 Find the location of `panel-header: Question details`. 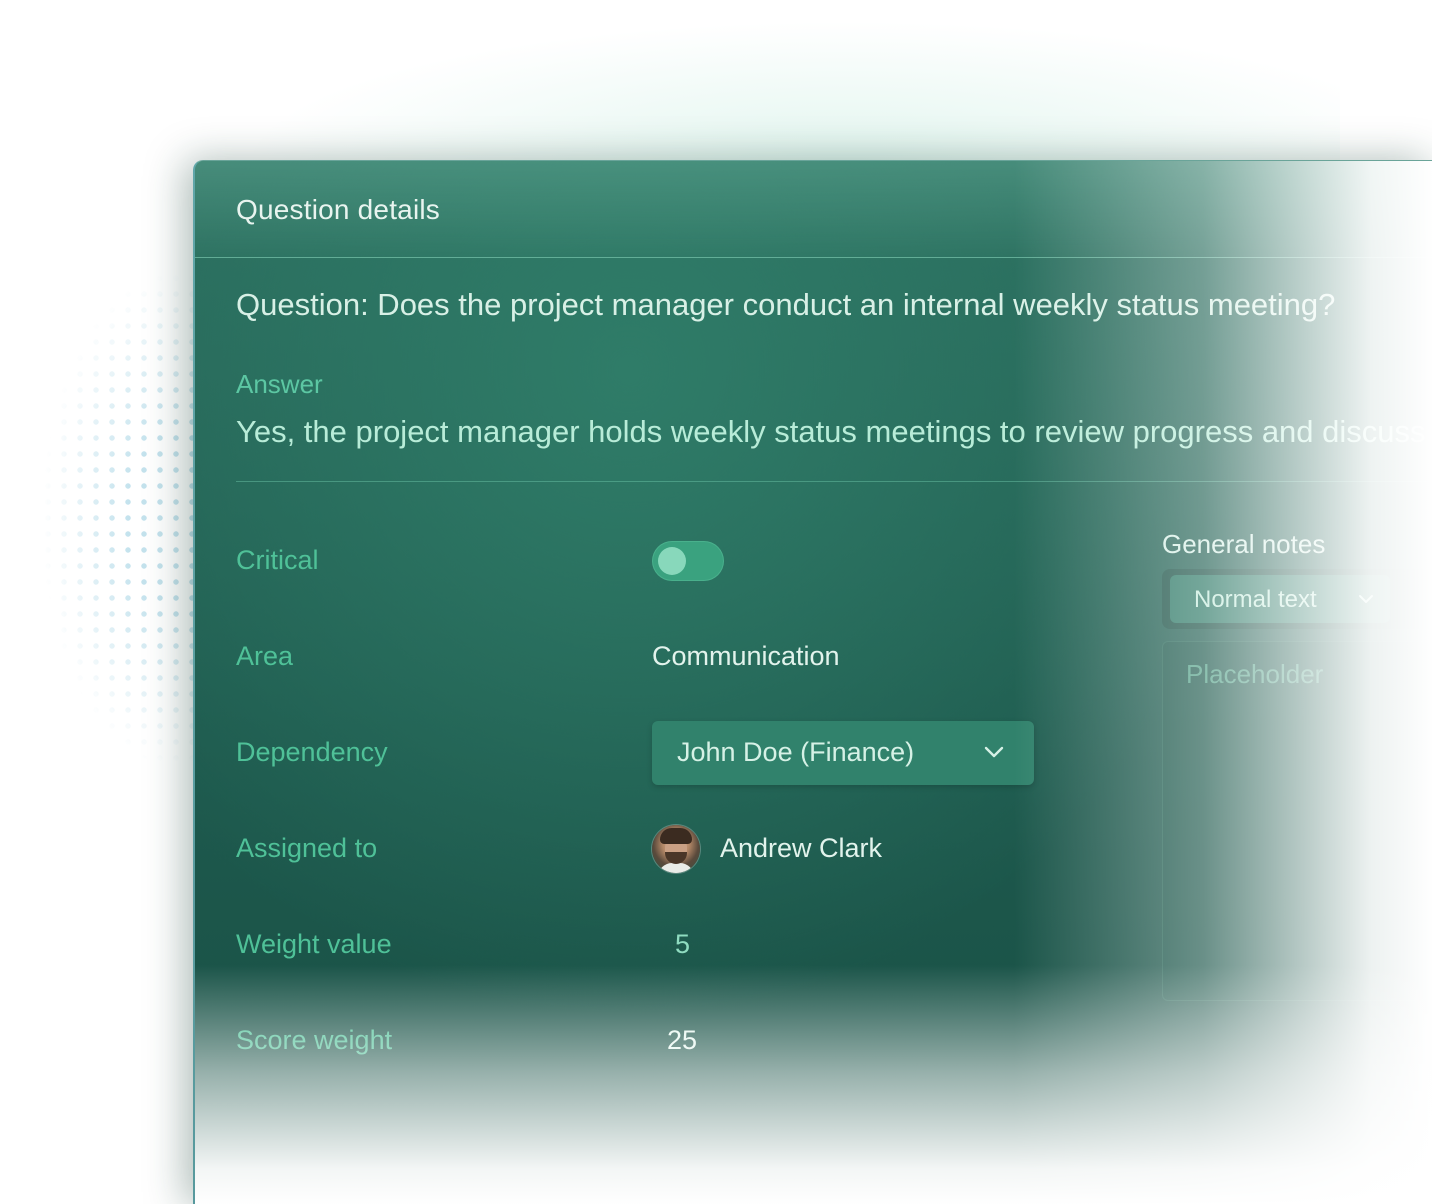

panel-header: Question details is located at coordinates (813, 209).